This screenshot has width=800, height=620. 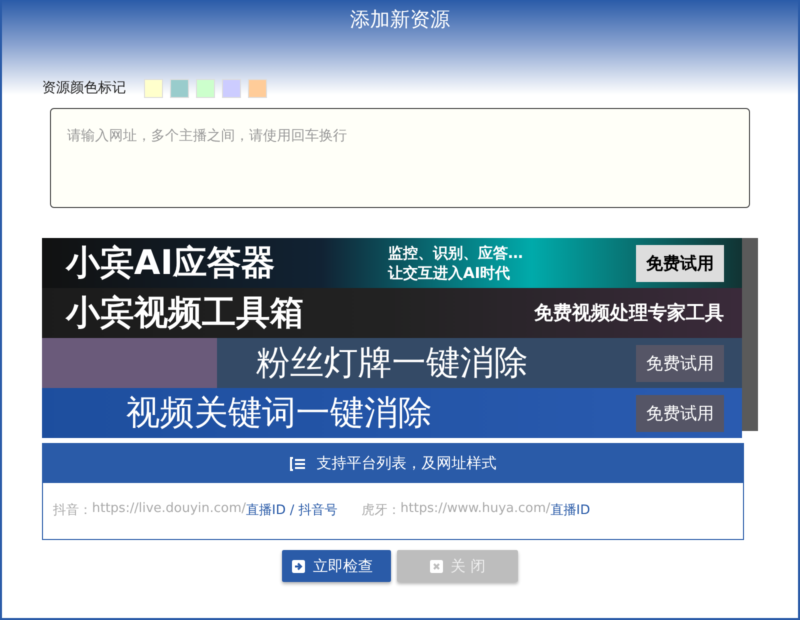 What do you see at coordinates (279, 413) in the screenshot?
I see `banner-title: 视频关键词一键消除` at bounding box center [279, 413].